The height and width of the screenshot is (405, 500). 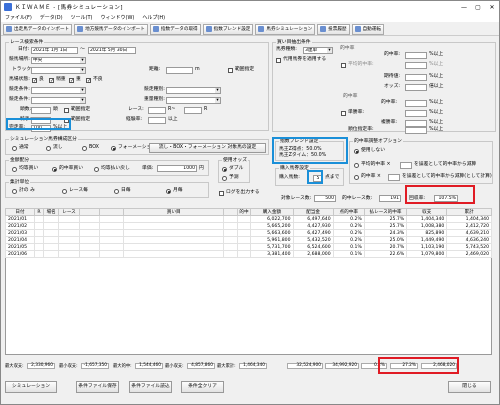 I want to click on toolbar-import-button: 出走馬データのインポート, so click(x=38, y=29).